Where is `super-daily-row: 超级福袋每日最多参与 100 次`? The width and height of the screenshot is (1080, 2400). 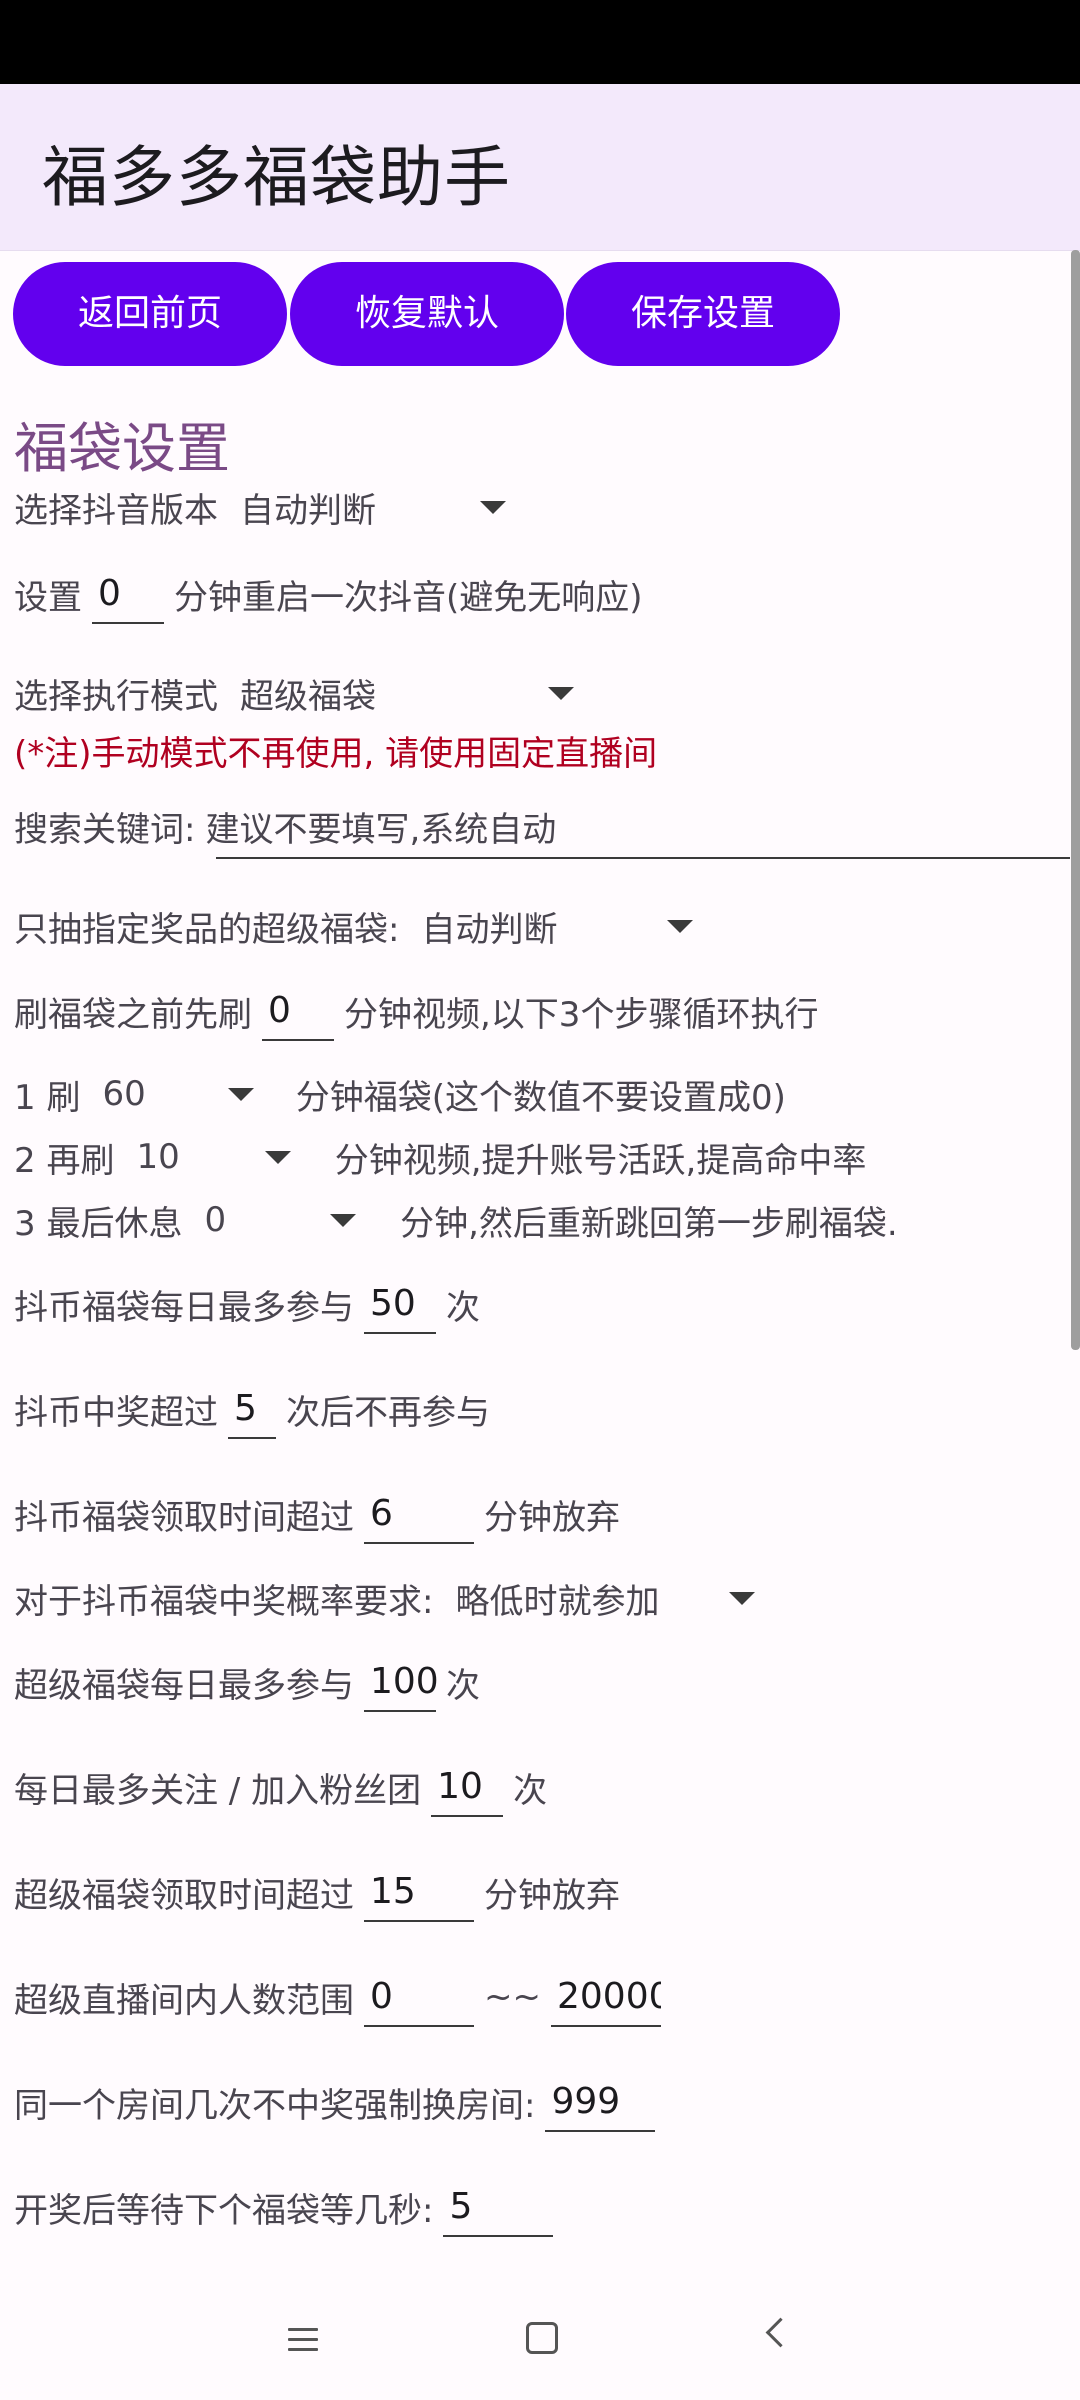
super-daily-row: 超级福袋每日最多参与 100 次 is located at coordinates (247, 1682).